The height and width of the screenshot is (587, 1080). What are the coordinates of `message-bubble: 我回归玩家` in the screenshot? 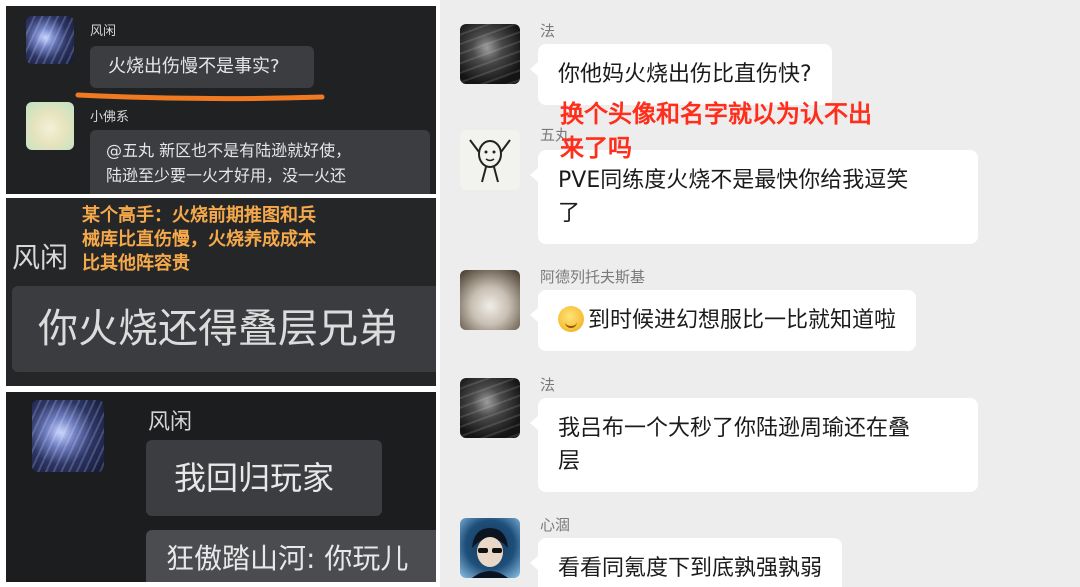 It's located at (264, 478).